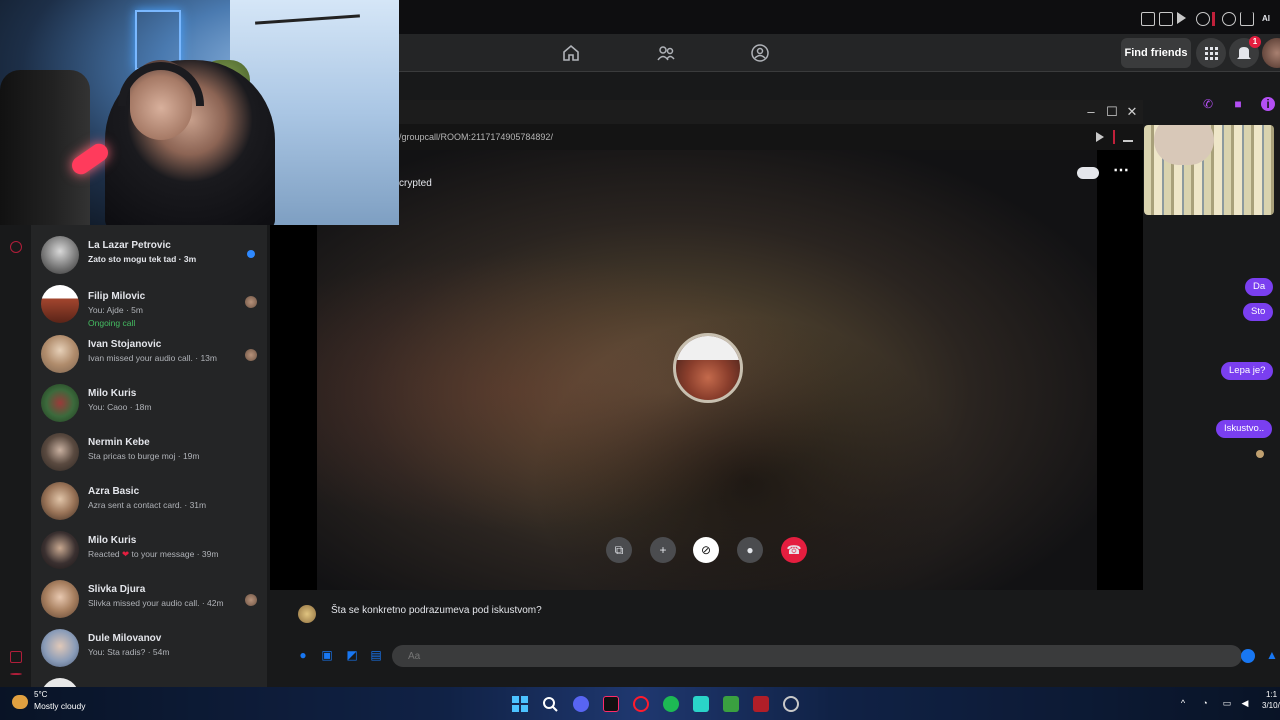 This screenshot has width=1280, height=720. What do you see at coordinates (147, 505) in the screenshot?
I see `chat-preview: Azra sent a contact card. · 31m` at bounding box center [147, 505].